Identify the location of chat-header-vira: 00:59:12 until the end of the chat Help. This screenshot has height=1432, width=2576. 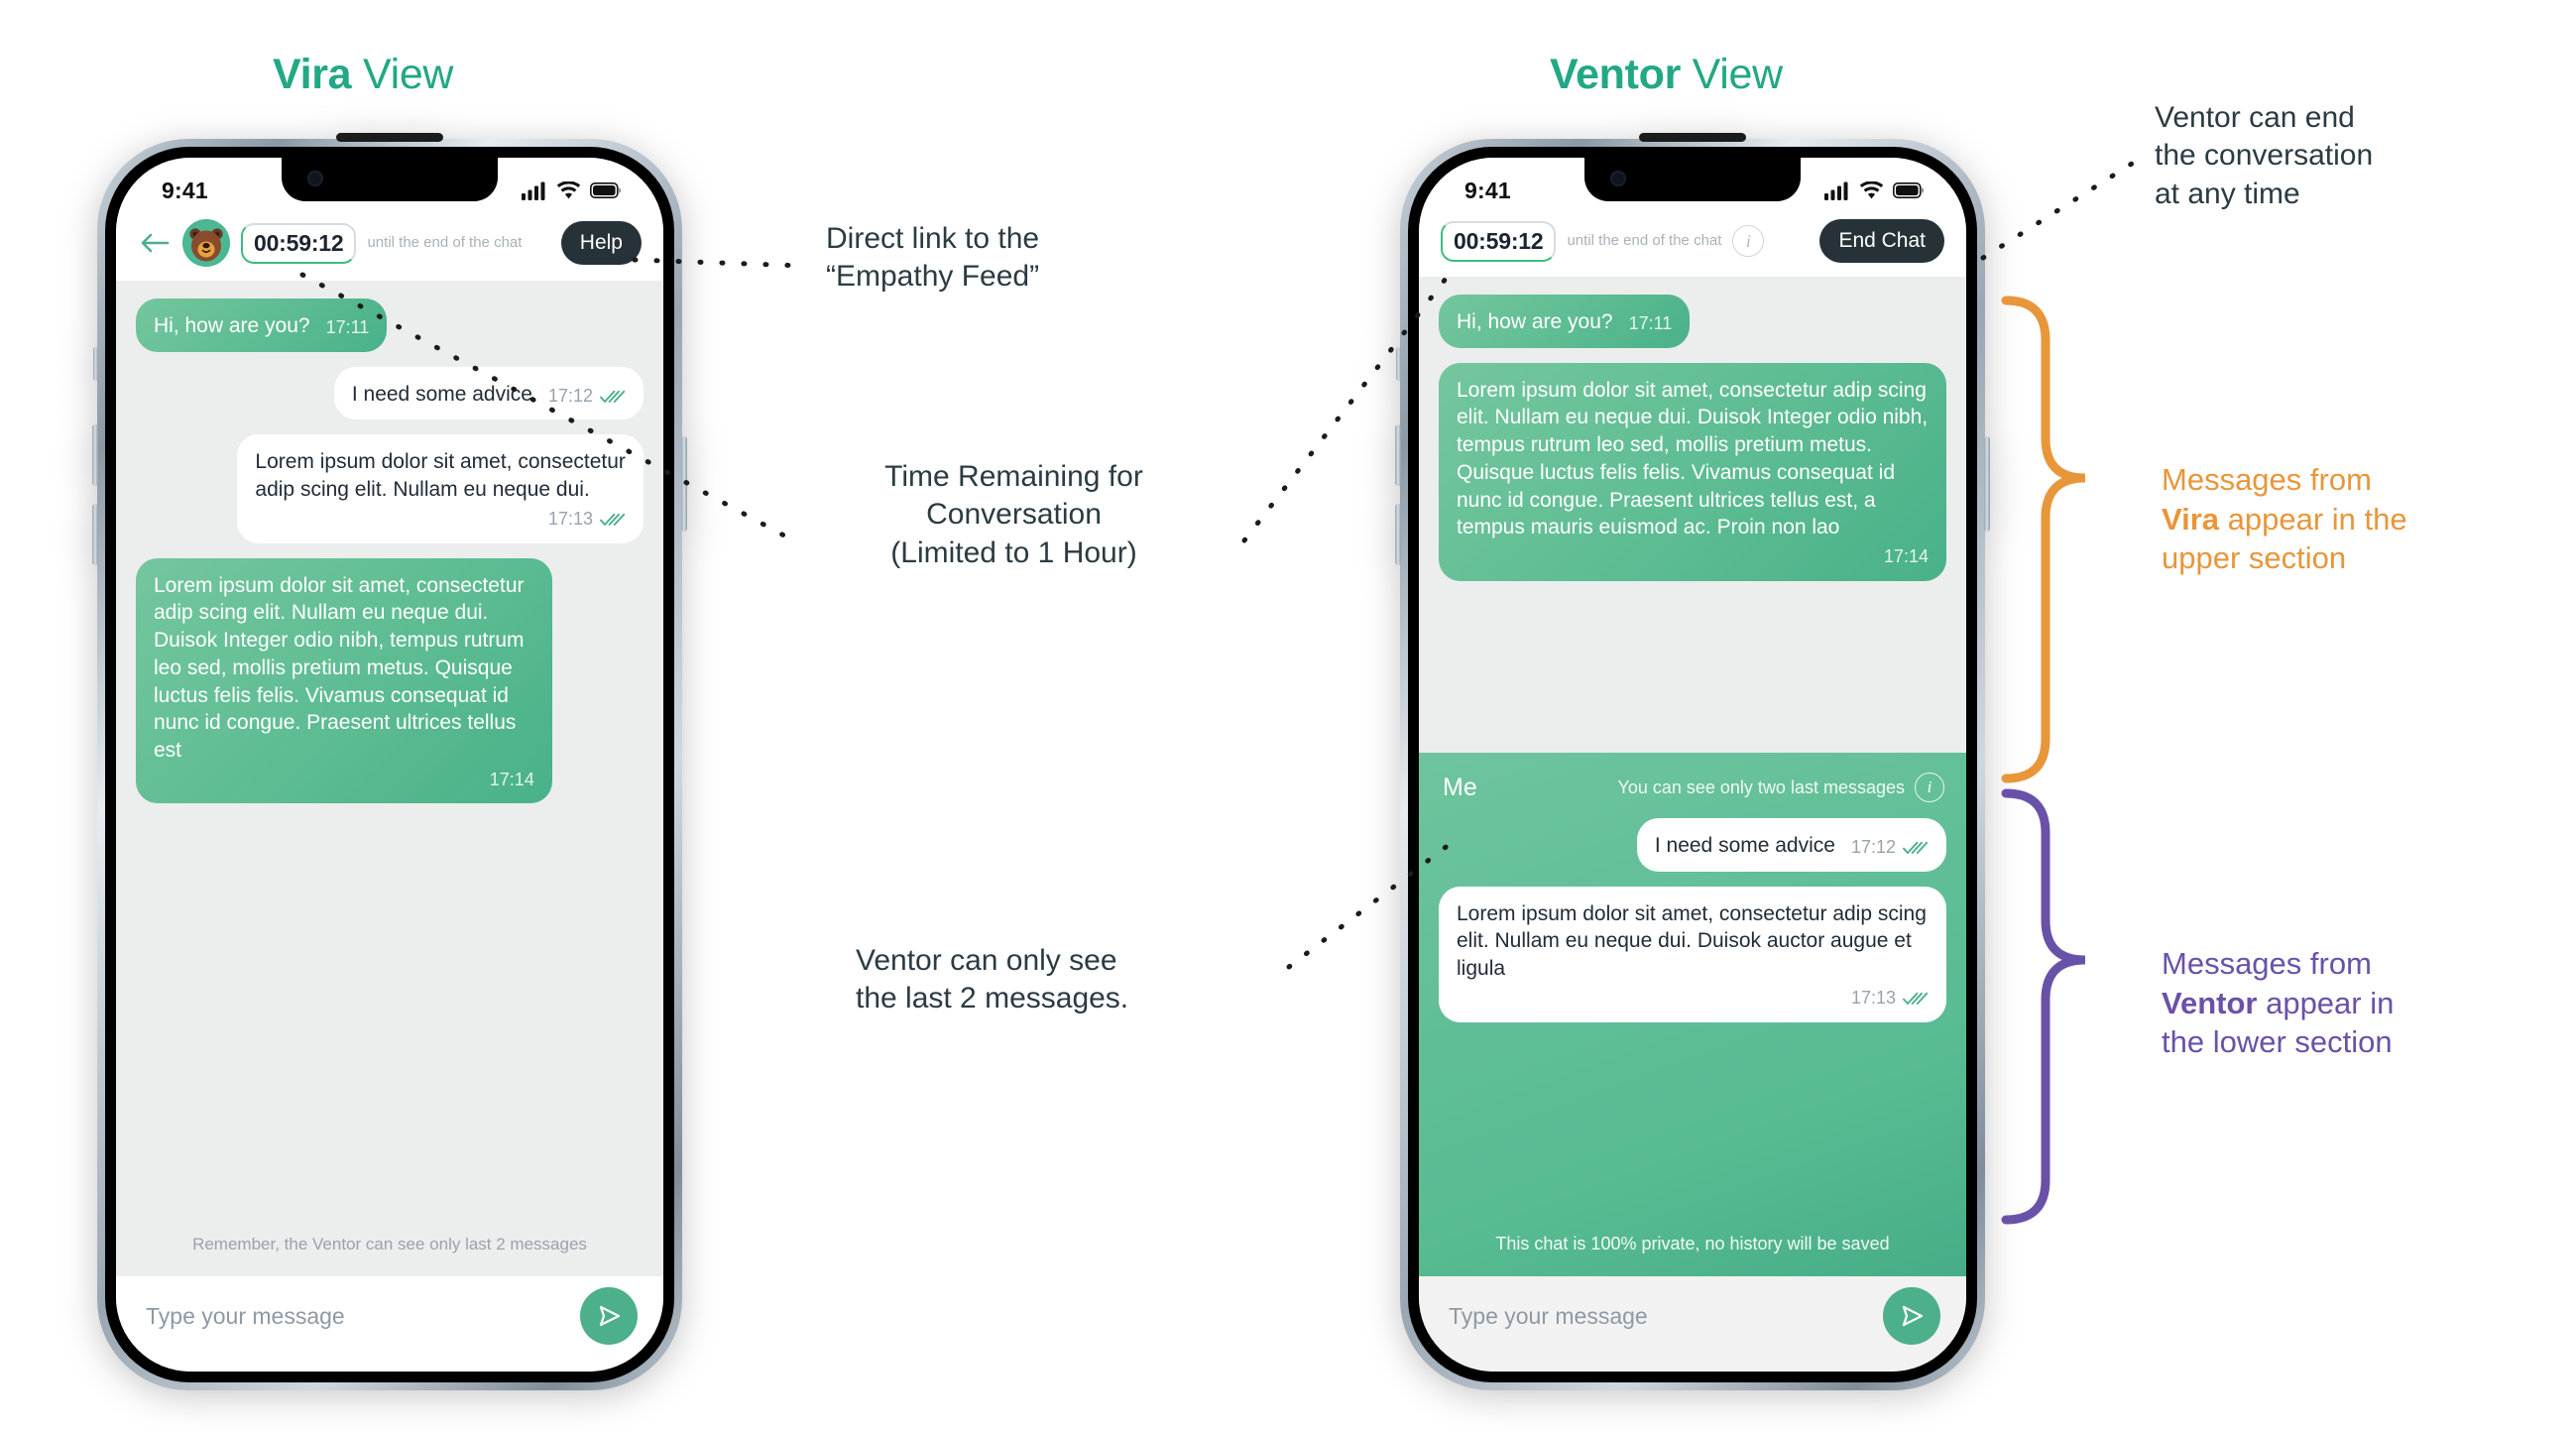
(389, 247).